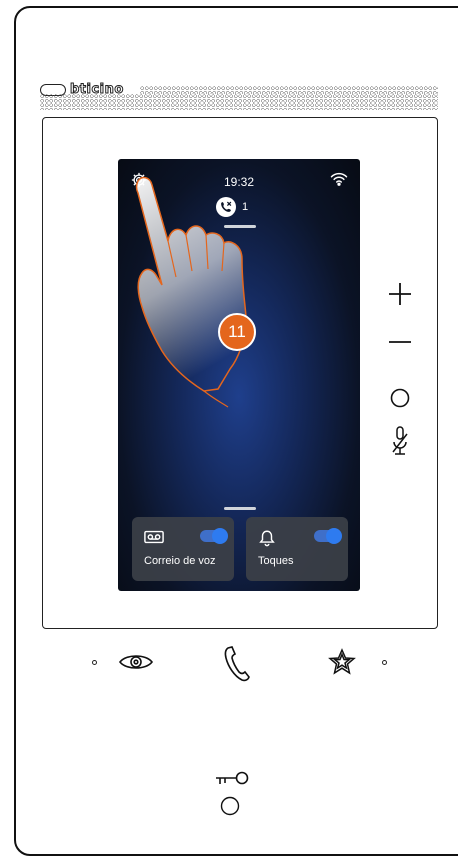 The height and width of the screenshot is (856, 458). Describe the element at coordinates (240, 226) in the screenshot. I see `top-drag-handle` at that location.